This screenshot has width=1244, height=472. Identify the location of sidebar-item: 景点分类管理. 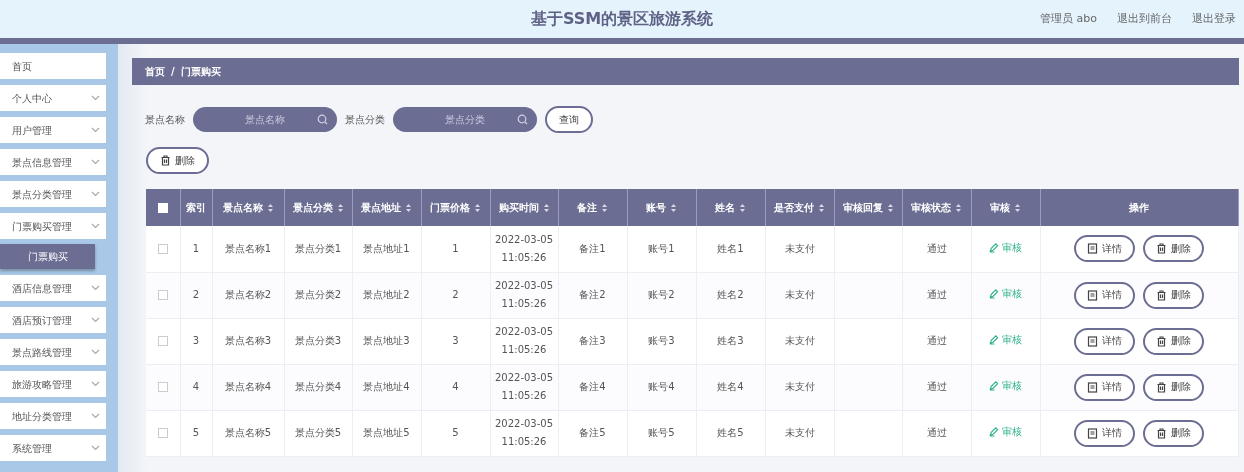
(53, 194).